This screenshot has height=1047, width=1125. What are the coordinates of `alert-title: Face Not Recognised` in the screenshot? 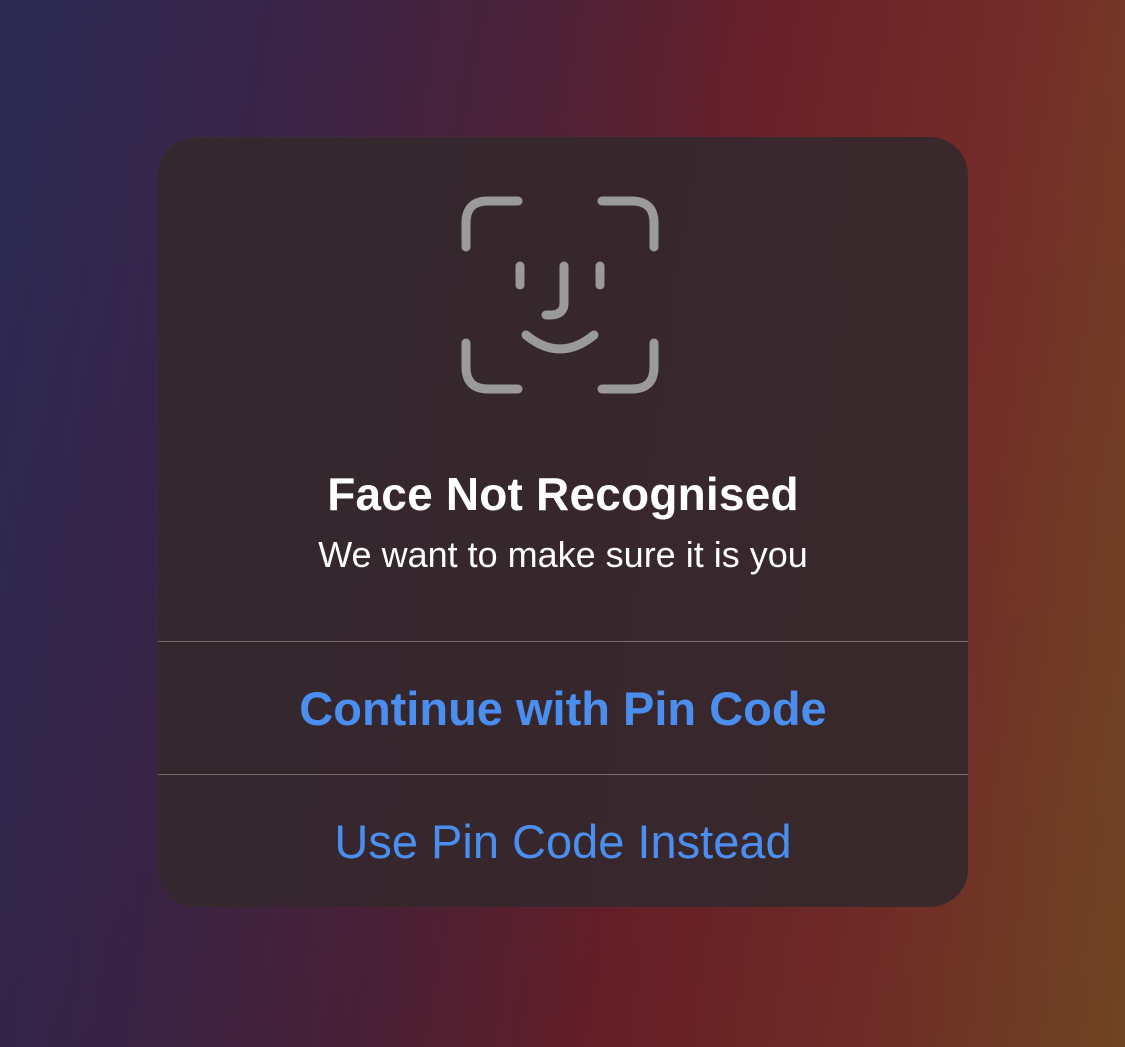 It's located at (563, 494).